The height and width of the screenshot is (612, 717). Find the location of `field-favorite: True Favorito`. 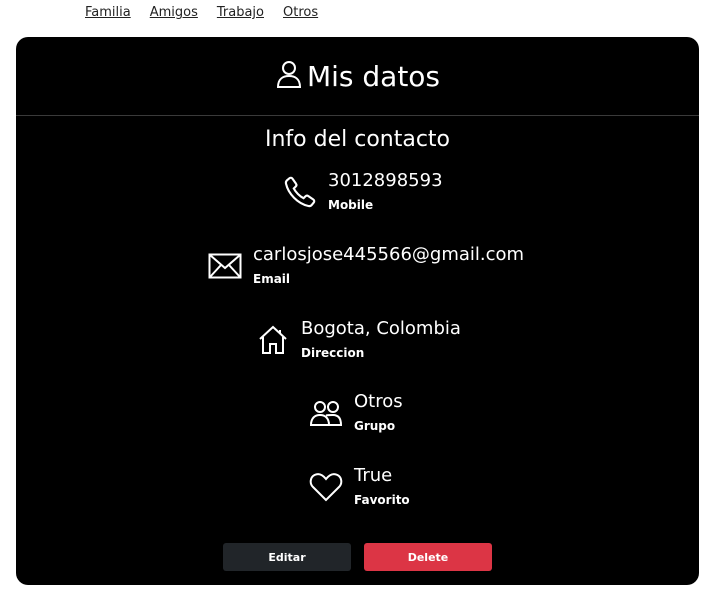

field-favorite: True Favorito is located at coordinates (359, 486).